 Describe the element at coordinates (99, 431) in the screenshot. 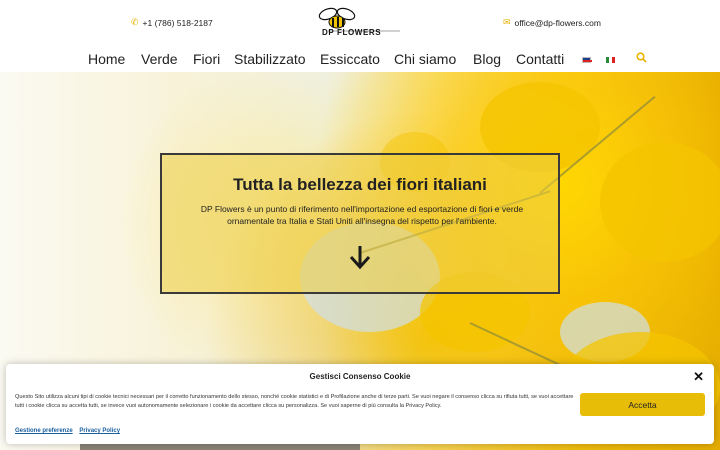

I see `privacy-policy-link: Privacy Policy` at that location.